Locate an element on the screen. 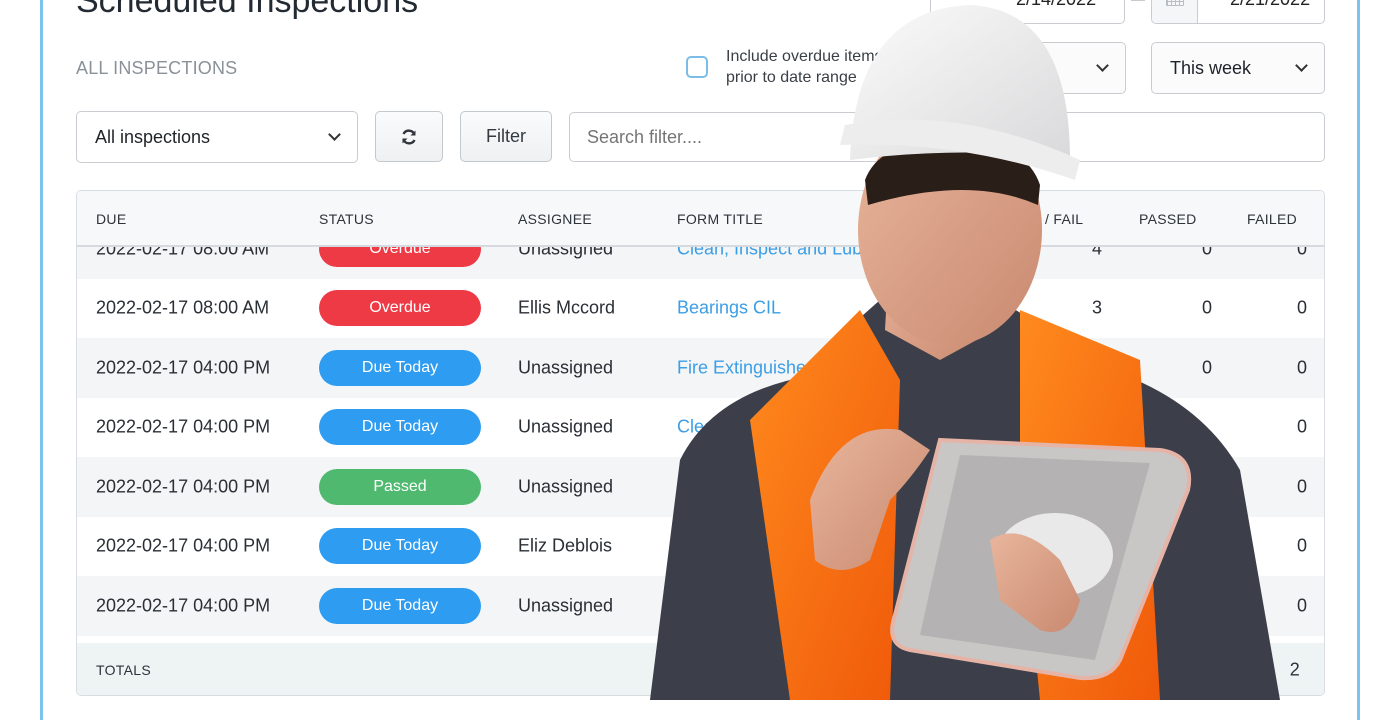  include-overdue-checkbox is located at coordinates (697, 67).